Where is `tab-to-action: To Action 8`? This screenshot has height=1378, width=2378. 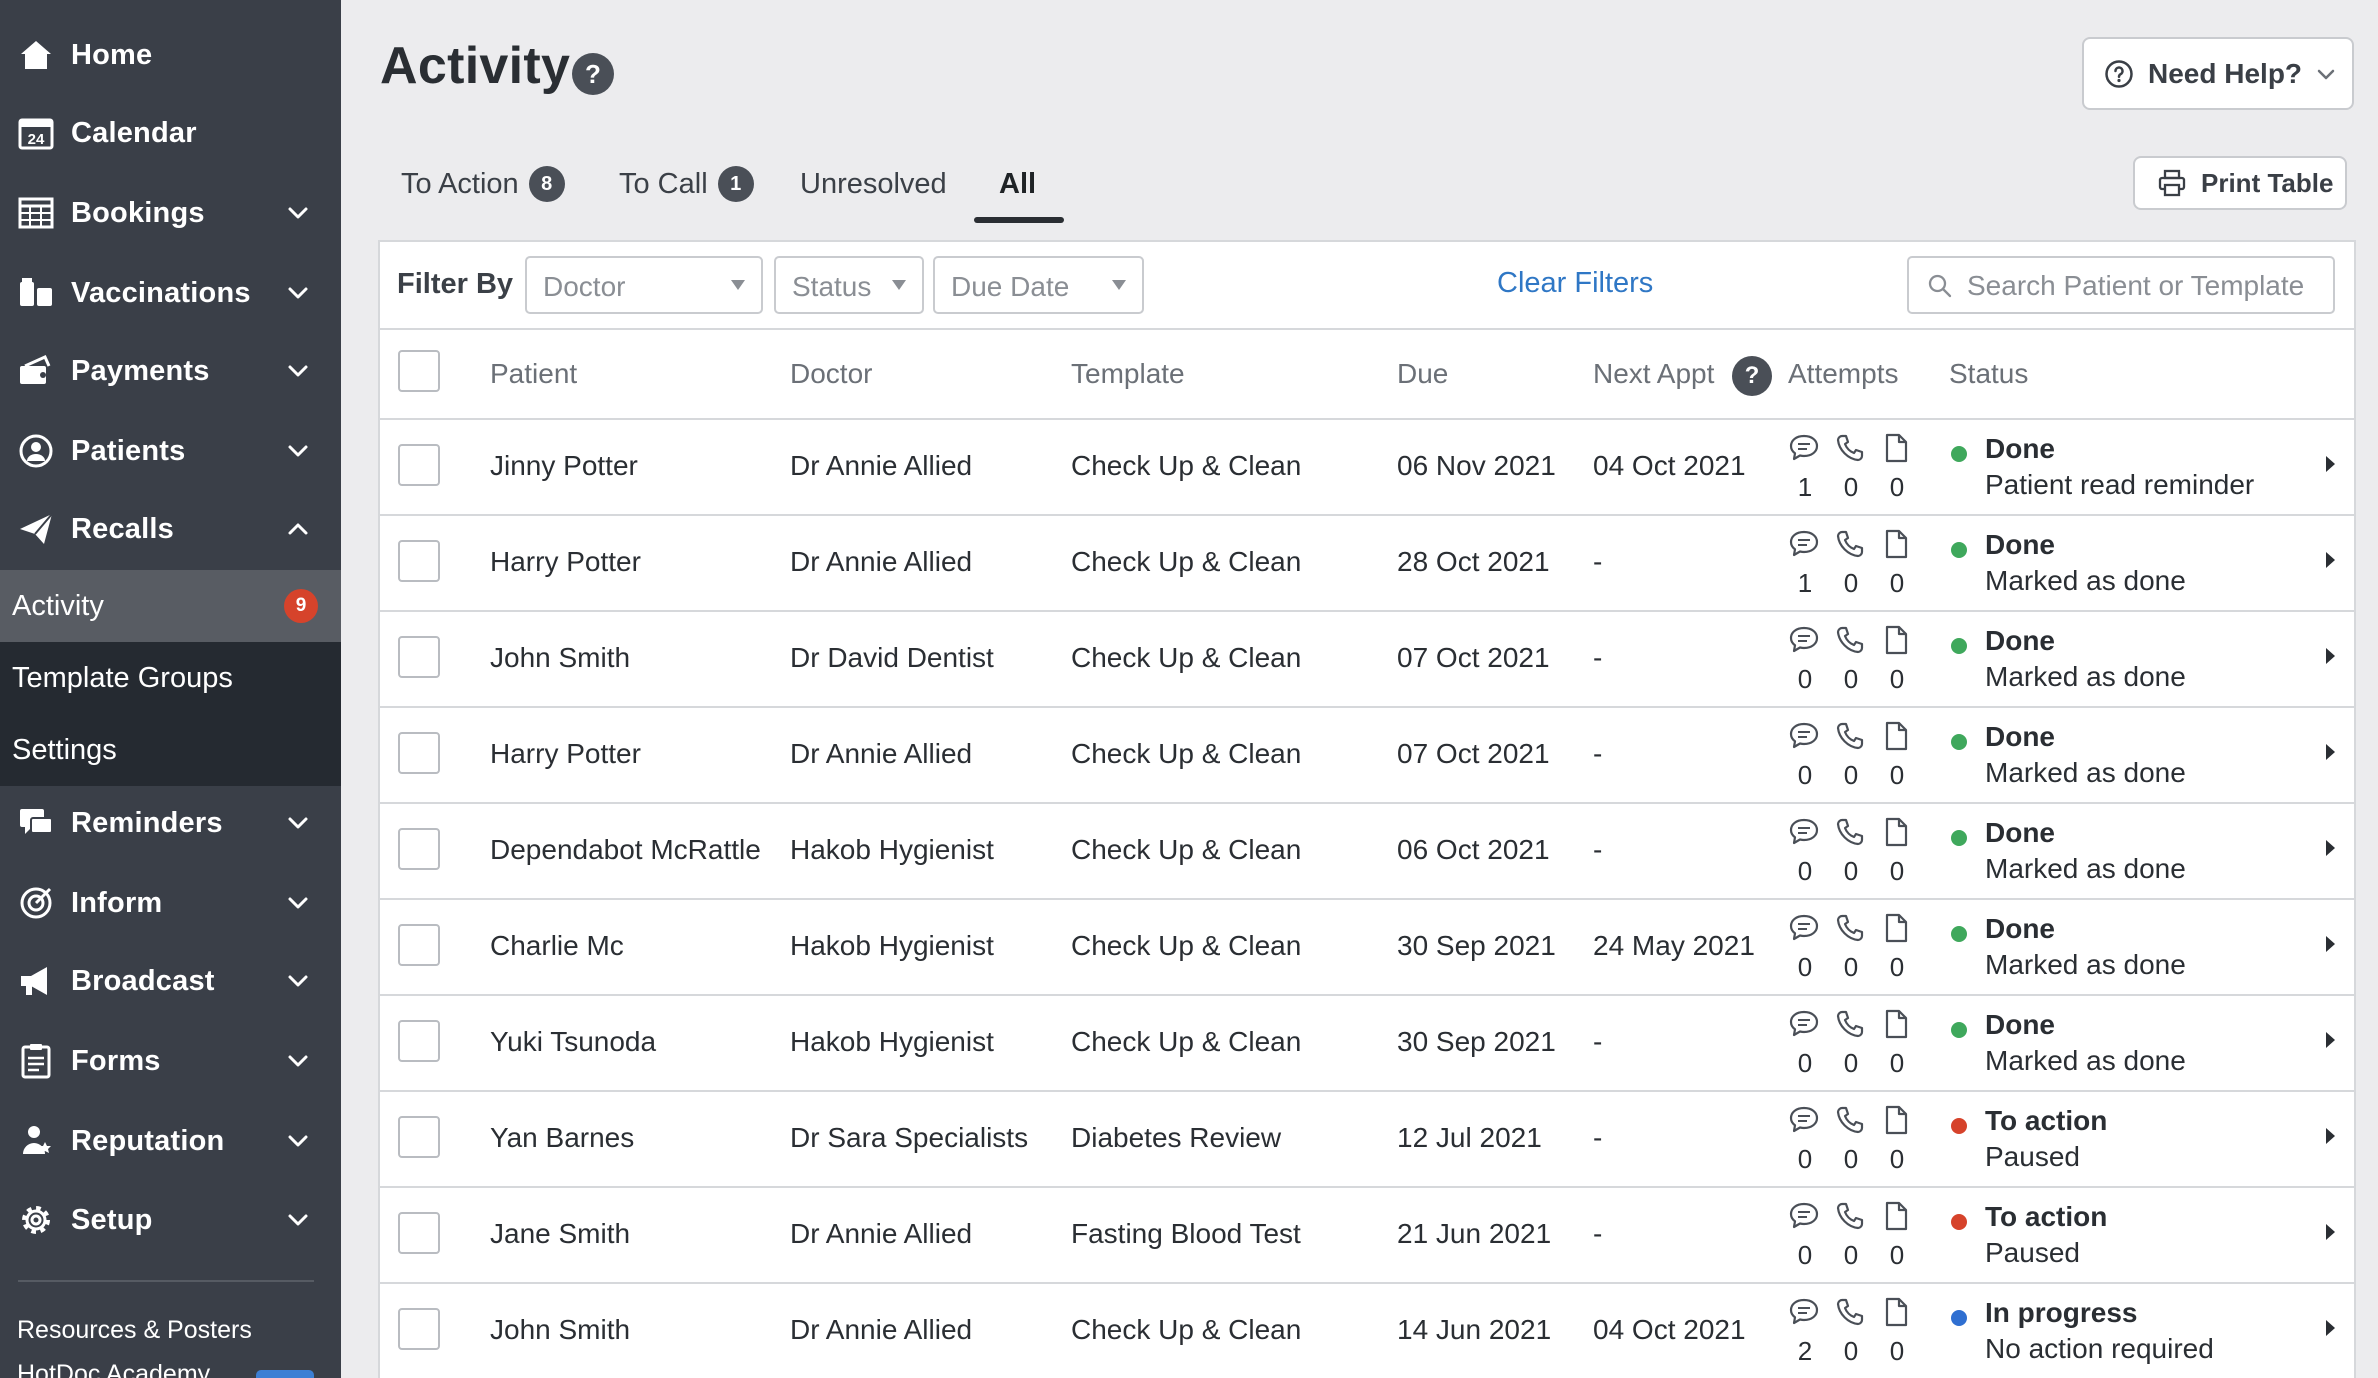 tab-to-action: To Action 8 is located at coordinates (483, 184).